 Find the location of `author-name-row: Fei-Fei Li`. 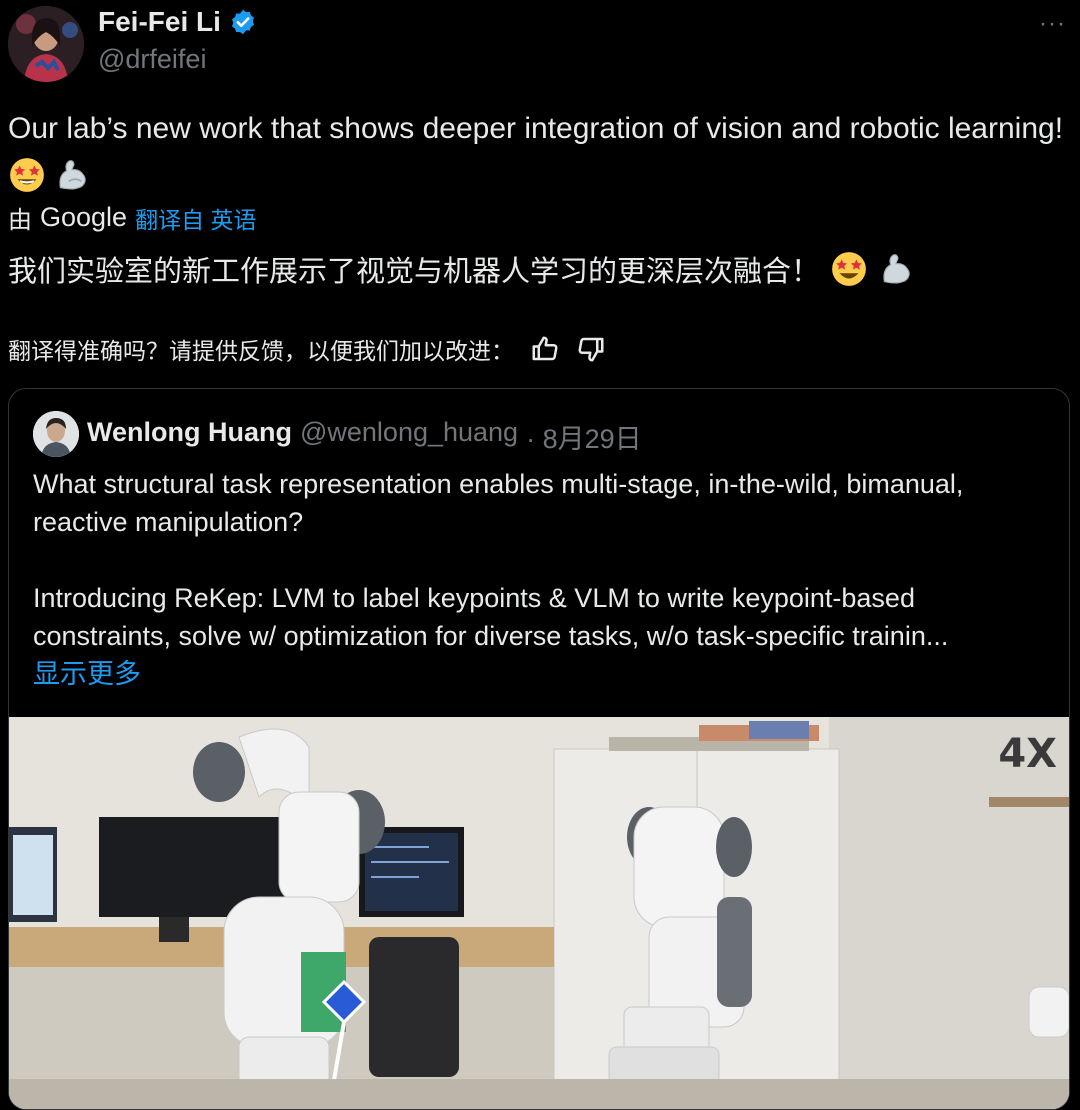

author-name-row: Fei-Fei Li is located at coordinates (177, 22).